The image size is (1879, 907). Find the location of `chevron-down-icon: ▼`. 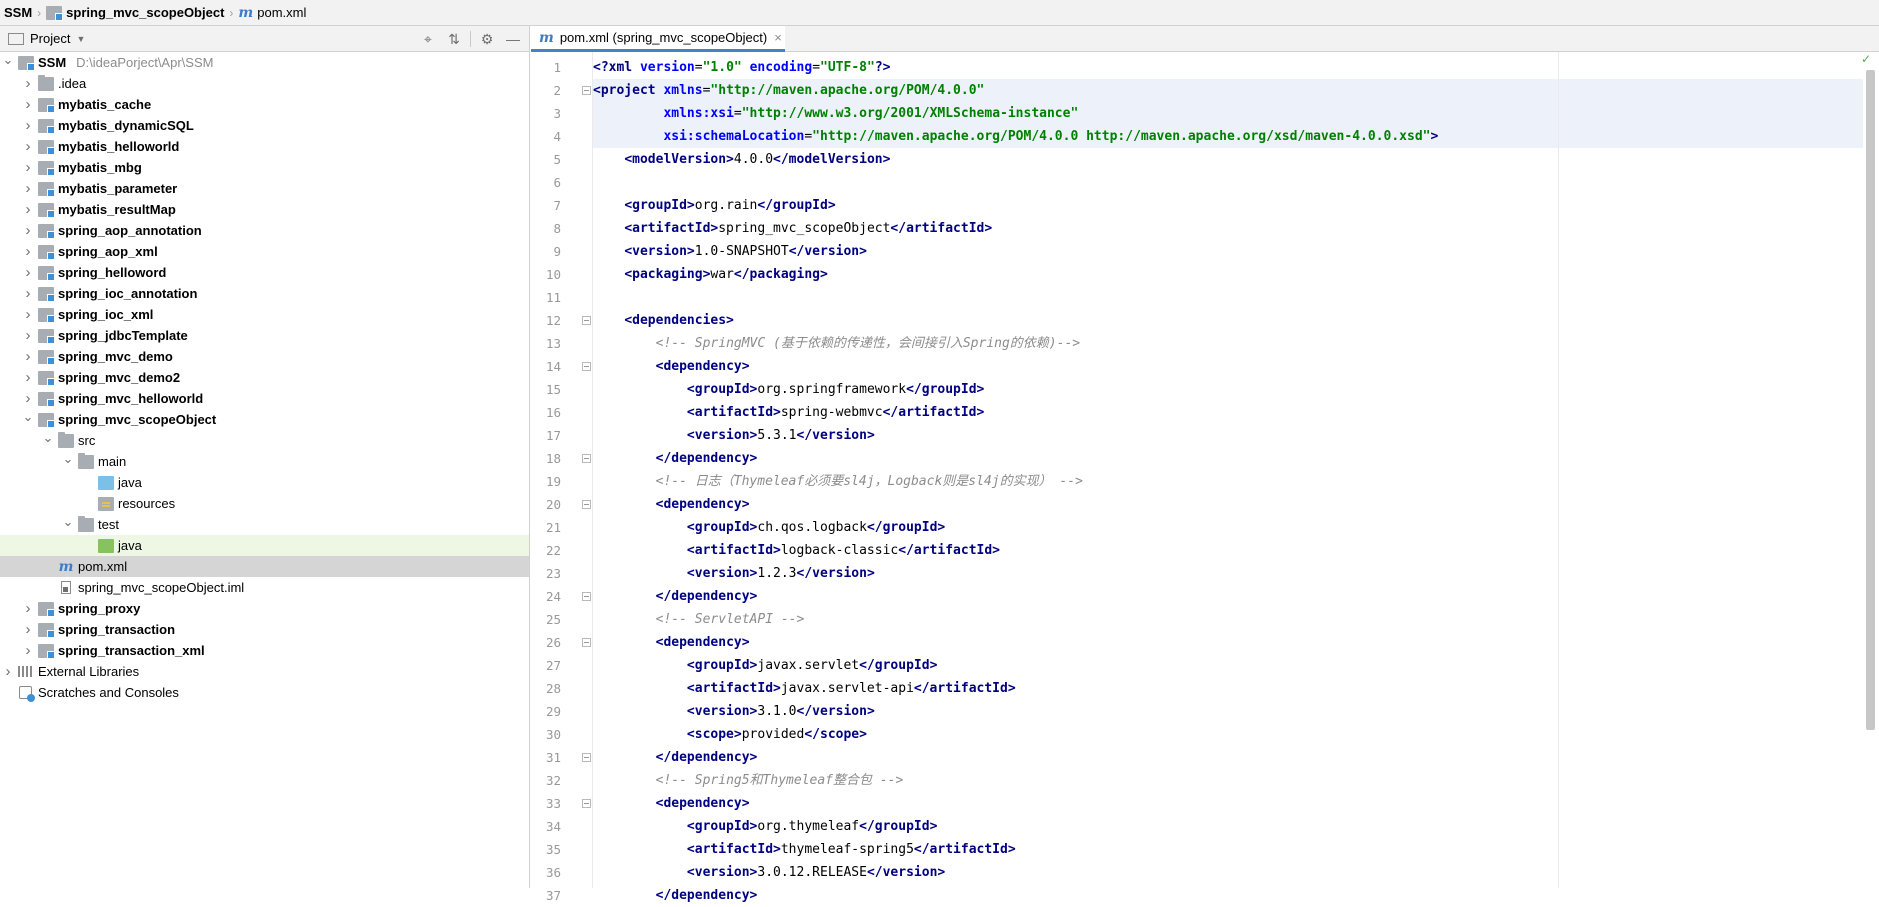

chevron-down-icon: ▼ is located at coordinates (80, 39).